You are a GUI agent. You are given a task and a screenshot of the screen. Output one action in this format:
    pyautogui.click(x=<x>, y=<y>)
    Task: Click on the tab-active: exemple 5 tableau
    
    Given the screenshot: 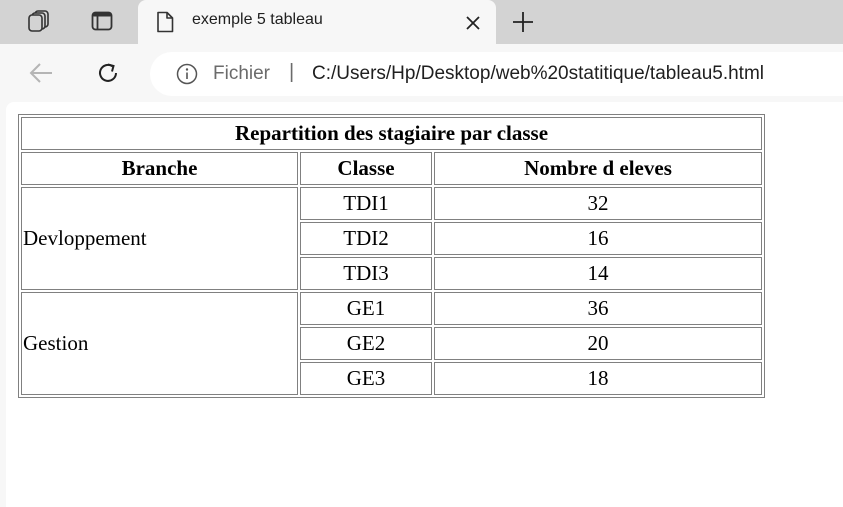 What is the action you would take?
    pyautogui.click(x=317, y=22)
    